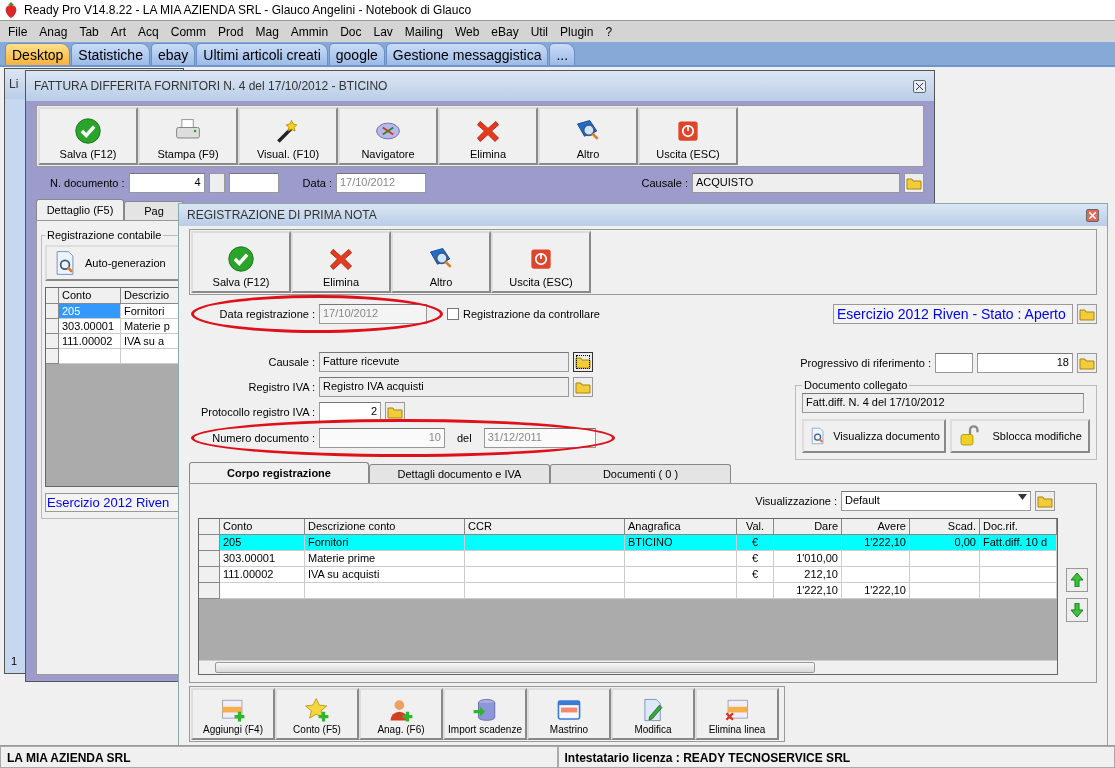 The image size is (1115, 768). Describe the element at coordinates (353, 31) in the screenshot. I see `menu-item: Doc` at that location.